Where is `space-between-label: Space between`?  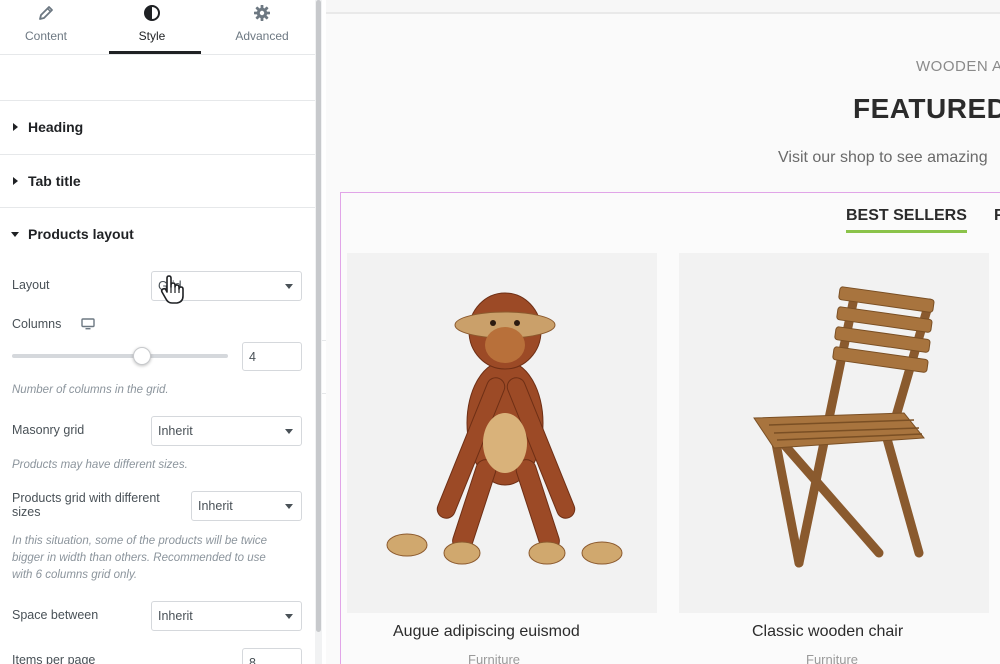
space-between-label: Space between is located at coordinates (55, 615).